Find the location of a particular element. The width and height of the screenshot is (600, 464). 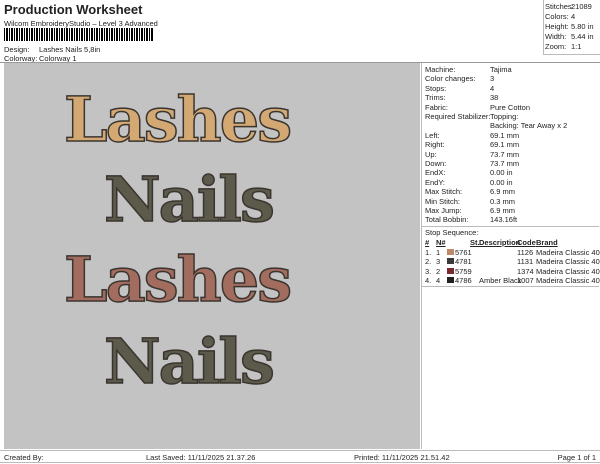

detail-label: Max Jump: is located at coordinates (443, 210).